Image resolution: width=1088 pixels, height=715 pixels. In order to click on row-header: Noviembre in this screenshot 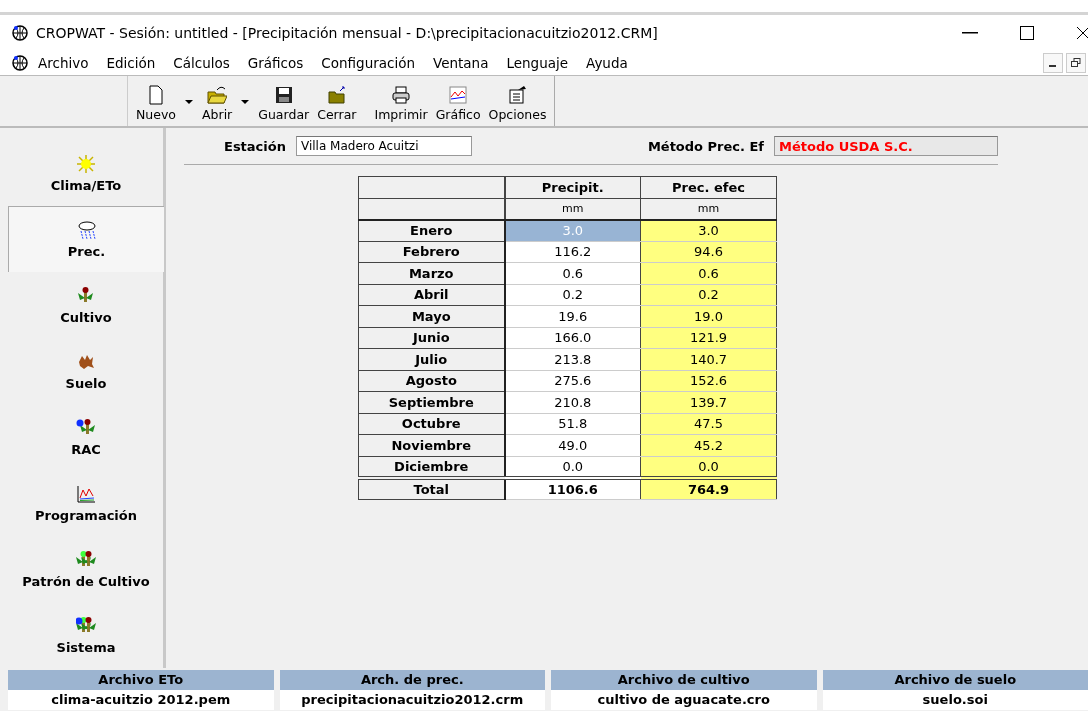, I will do `click(431, 445)`.